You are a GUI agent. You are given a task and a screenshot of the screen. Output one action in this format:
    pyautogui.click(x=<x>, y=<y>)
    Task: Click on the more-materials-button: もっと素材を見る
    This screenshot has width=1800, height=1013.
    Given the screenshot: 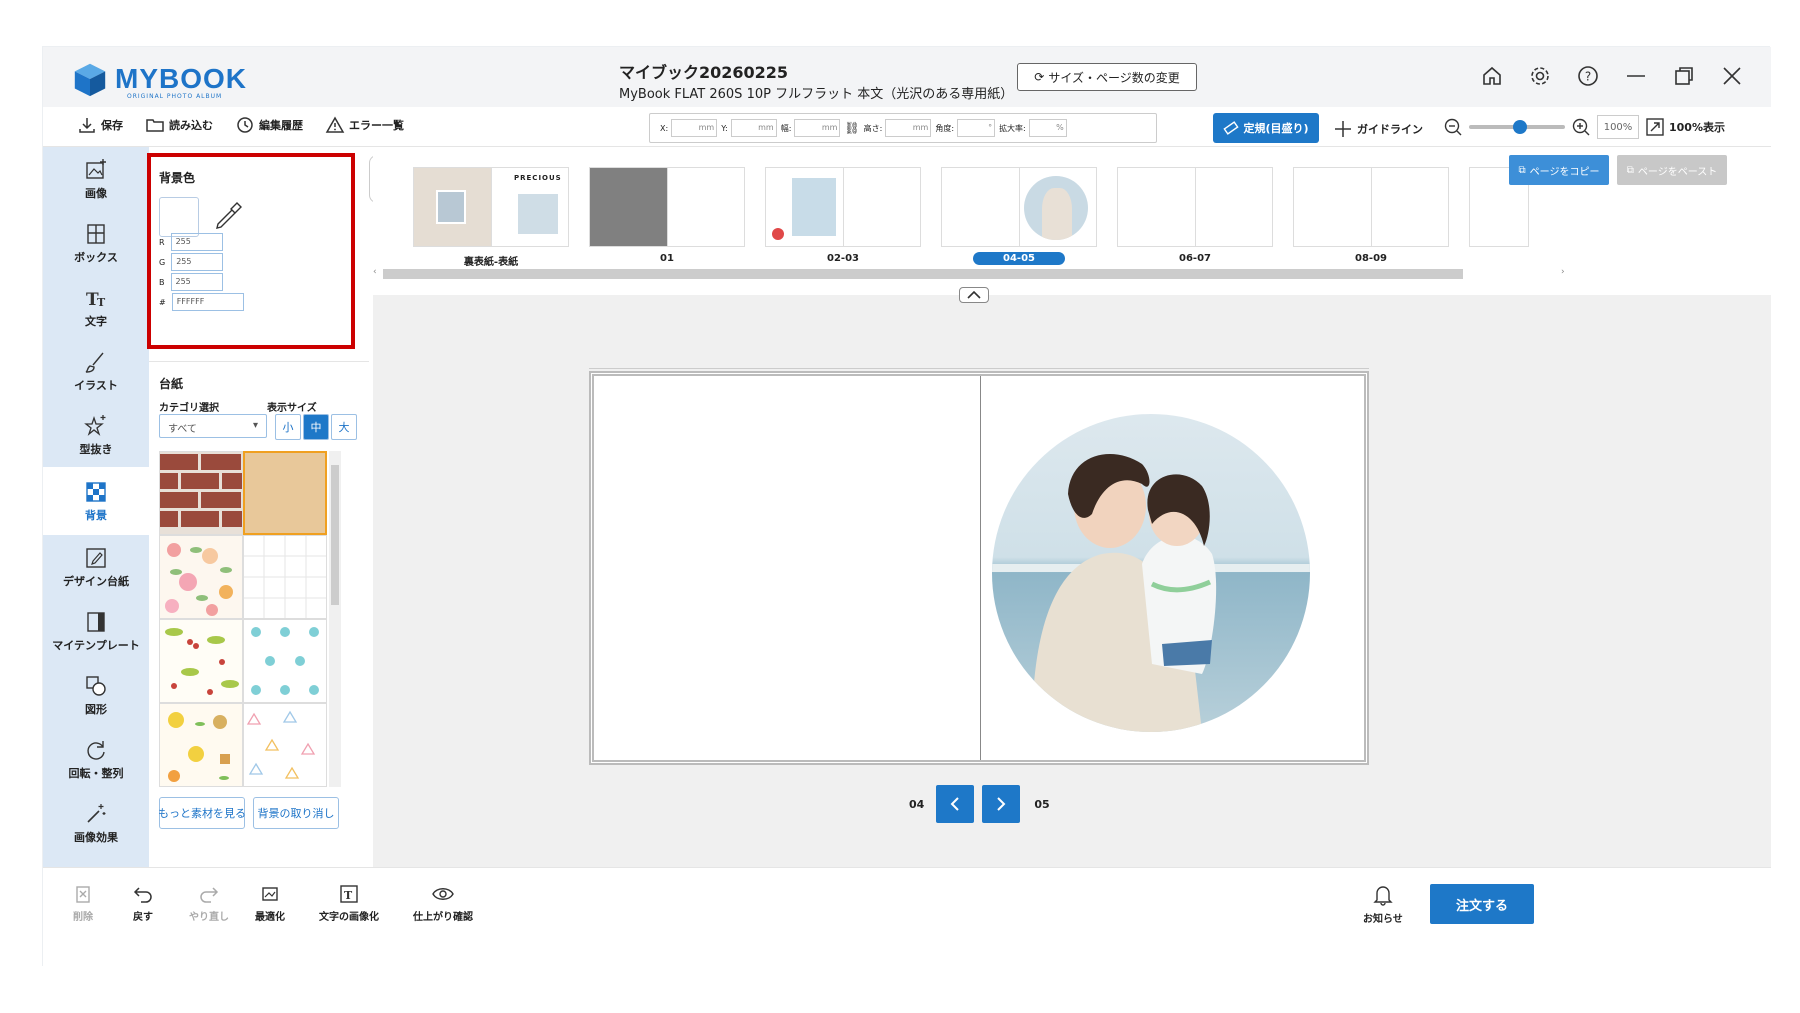 What is the action you would take?
    pyautogui.click(x=202, y=813)
    